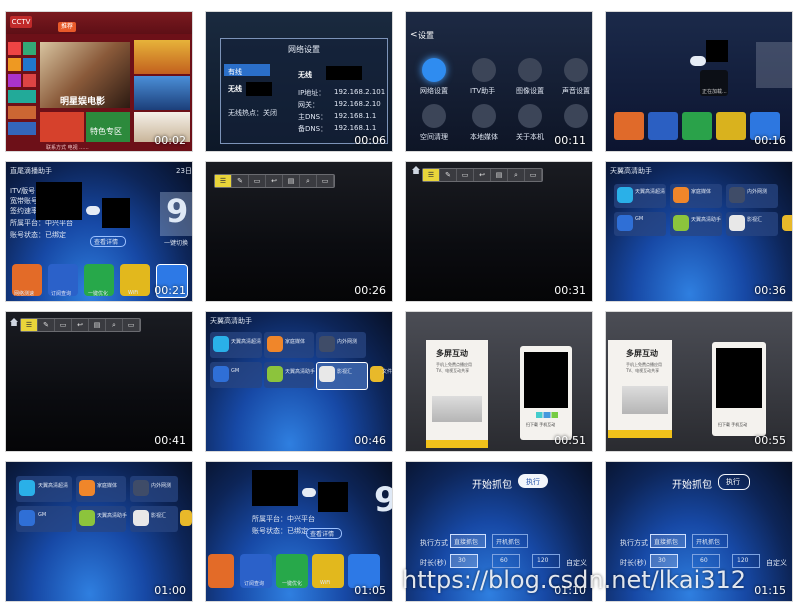 The height and width of the screenshot is (607, 800). I want to click on more-icon, so click(576, 116).